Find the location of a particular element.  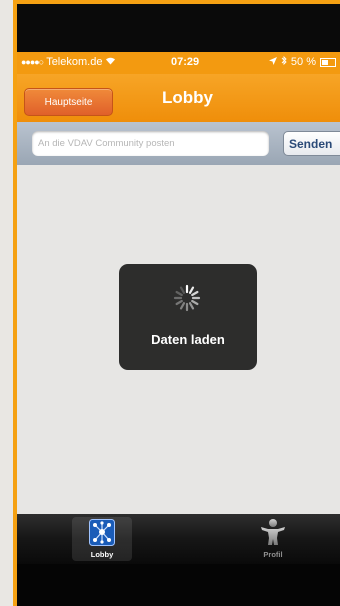

battery-percent: 50 % is located at coordinates (303, 62).